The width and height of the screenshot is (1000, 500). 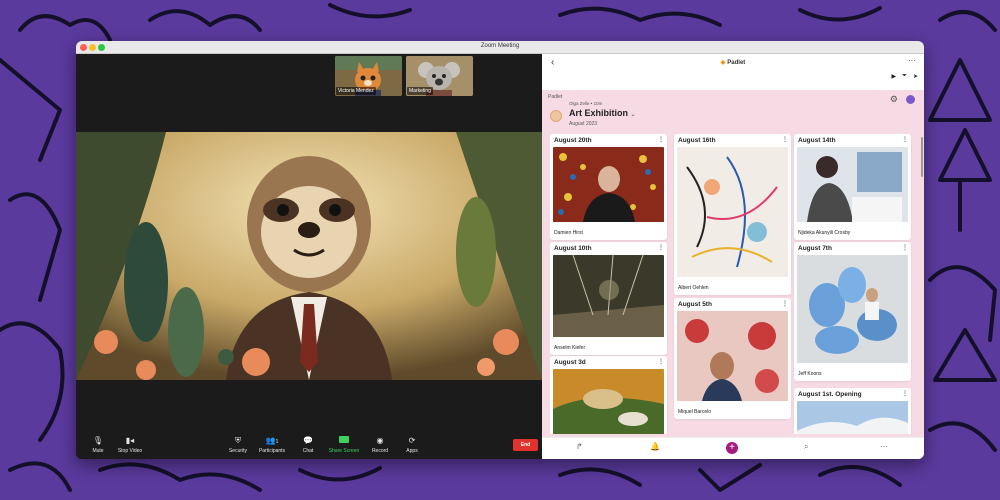 I want to click on post-caption: Miquel Barcelo, so click(x=695, y=412).